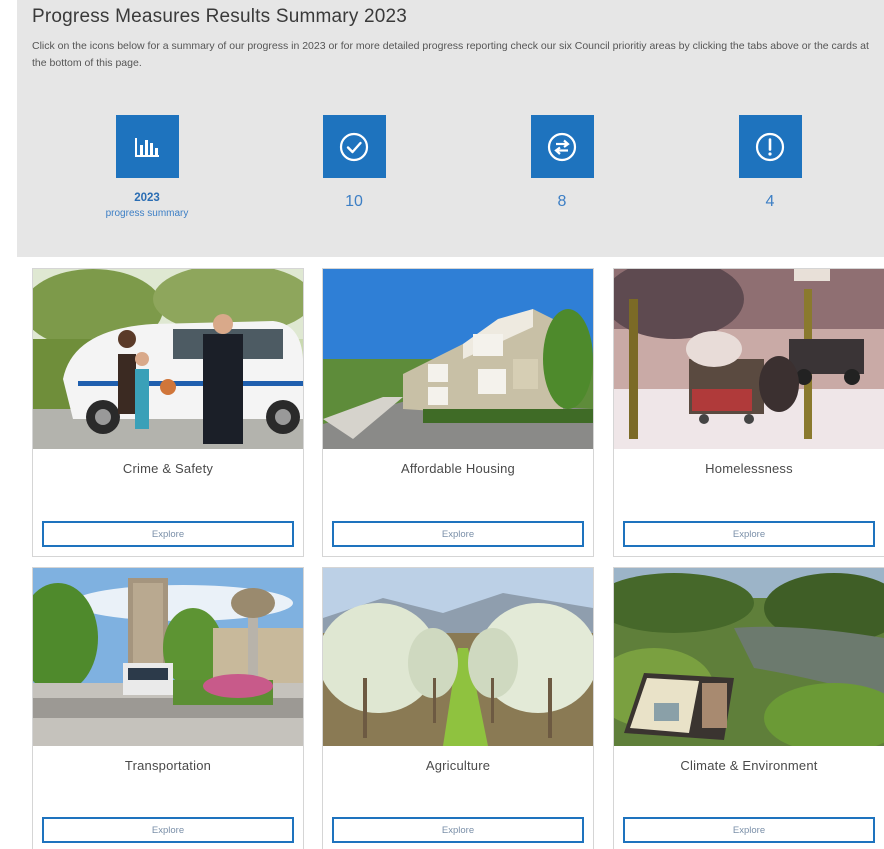  Describe the element at coordinates (147, 198) in the screenshot. I see `stat-year: 2023` at that location.